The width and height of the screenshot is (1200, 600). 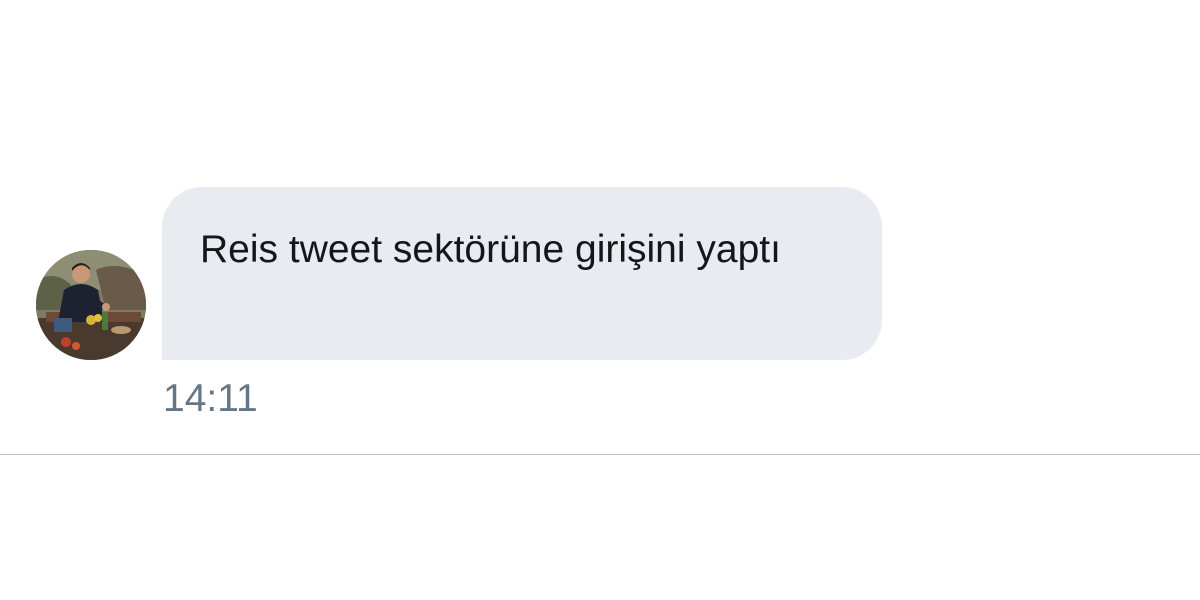 I want to click on message-text: Reis tweet sektörüne girişini yaptı, so click(x=490, y=249).